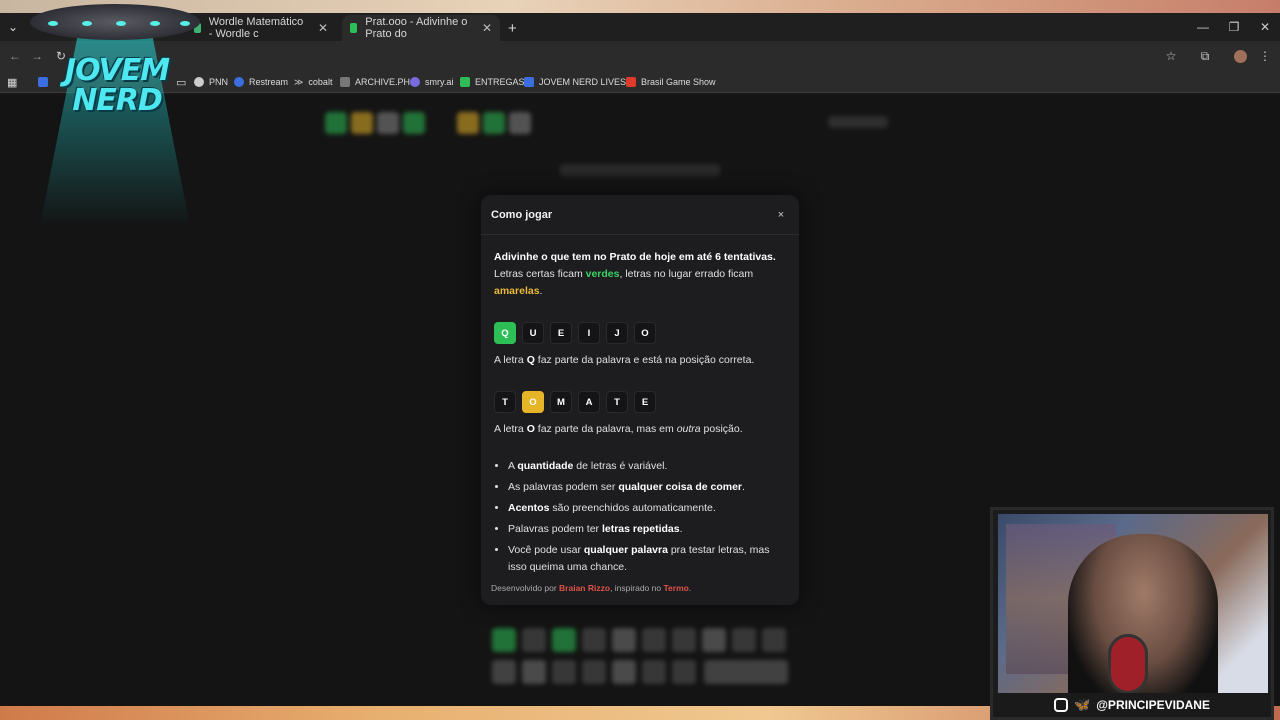 This screenshot has height=720, width=1280. I want to click on new-tab-button: +, so click(512, 28).